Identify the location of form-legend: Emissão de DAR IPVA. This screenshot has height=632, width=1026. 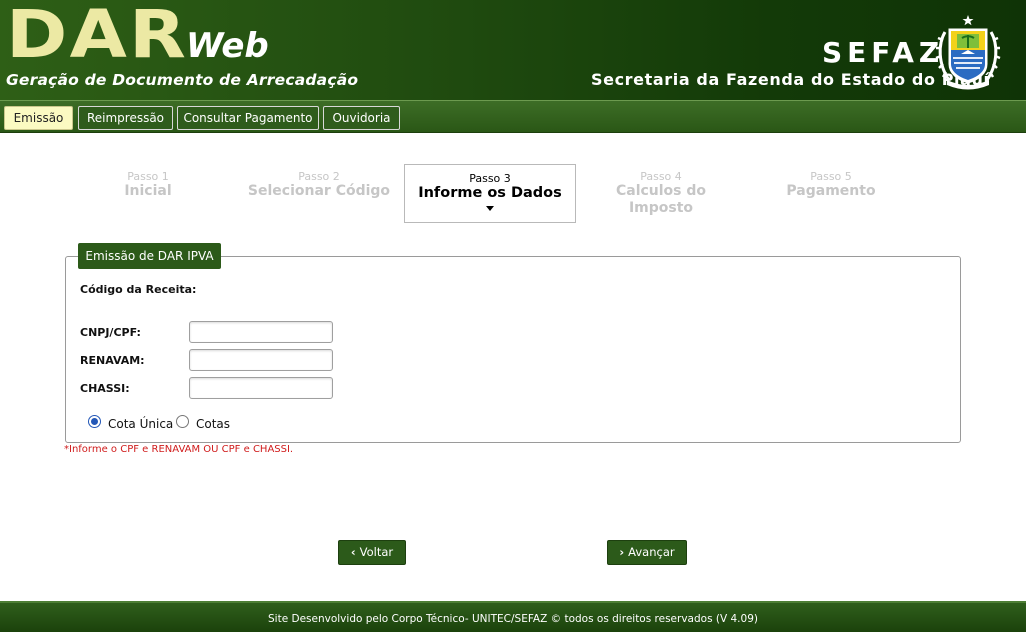
(149, 256).